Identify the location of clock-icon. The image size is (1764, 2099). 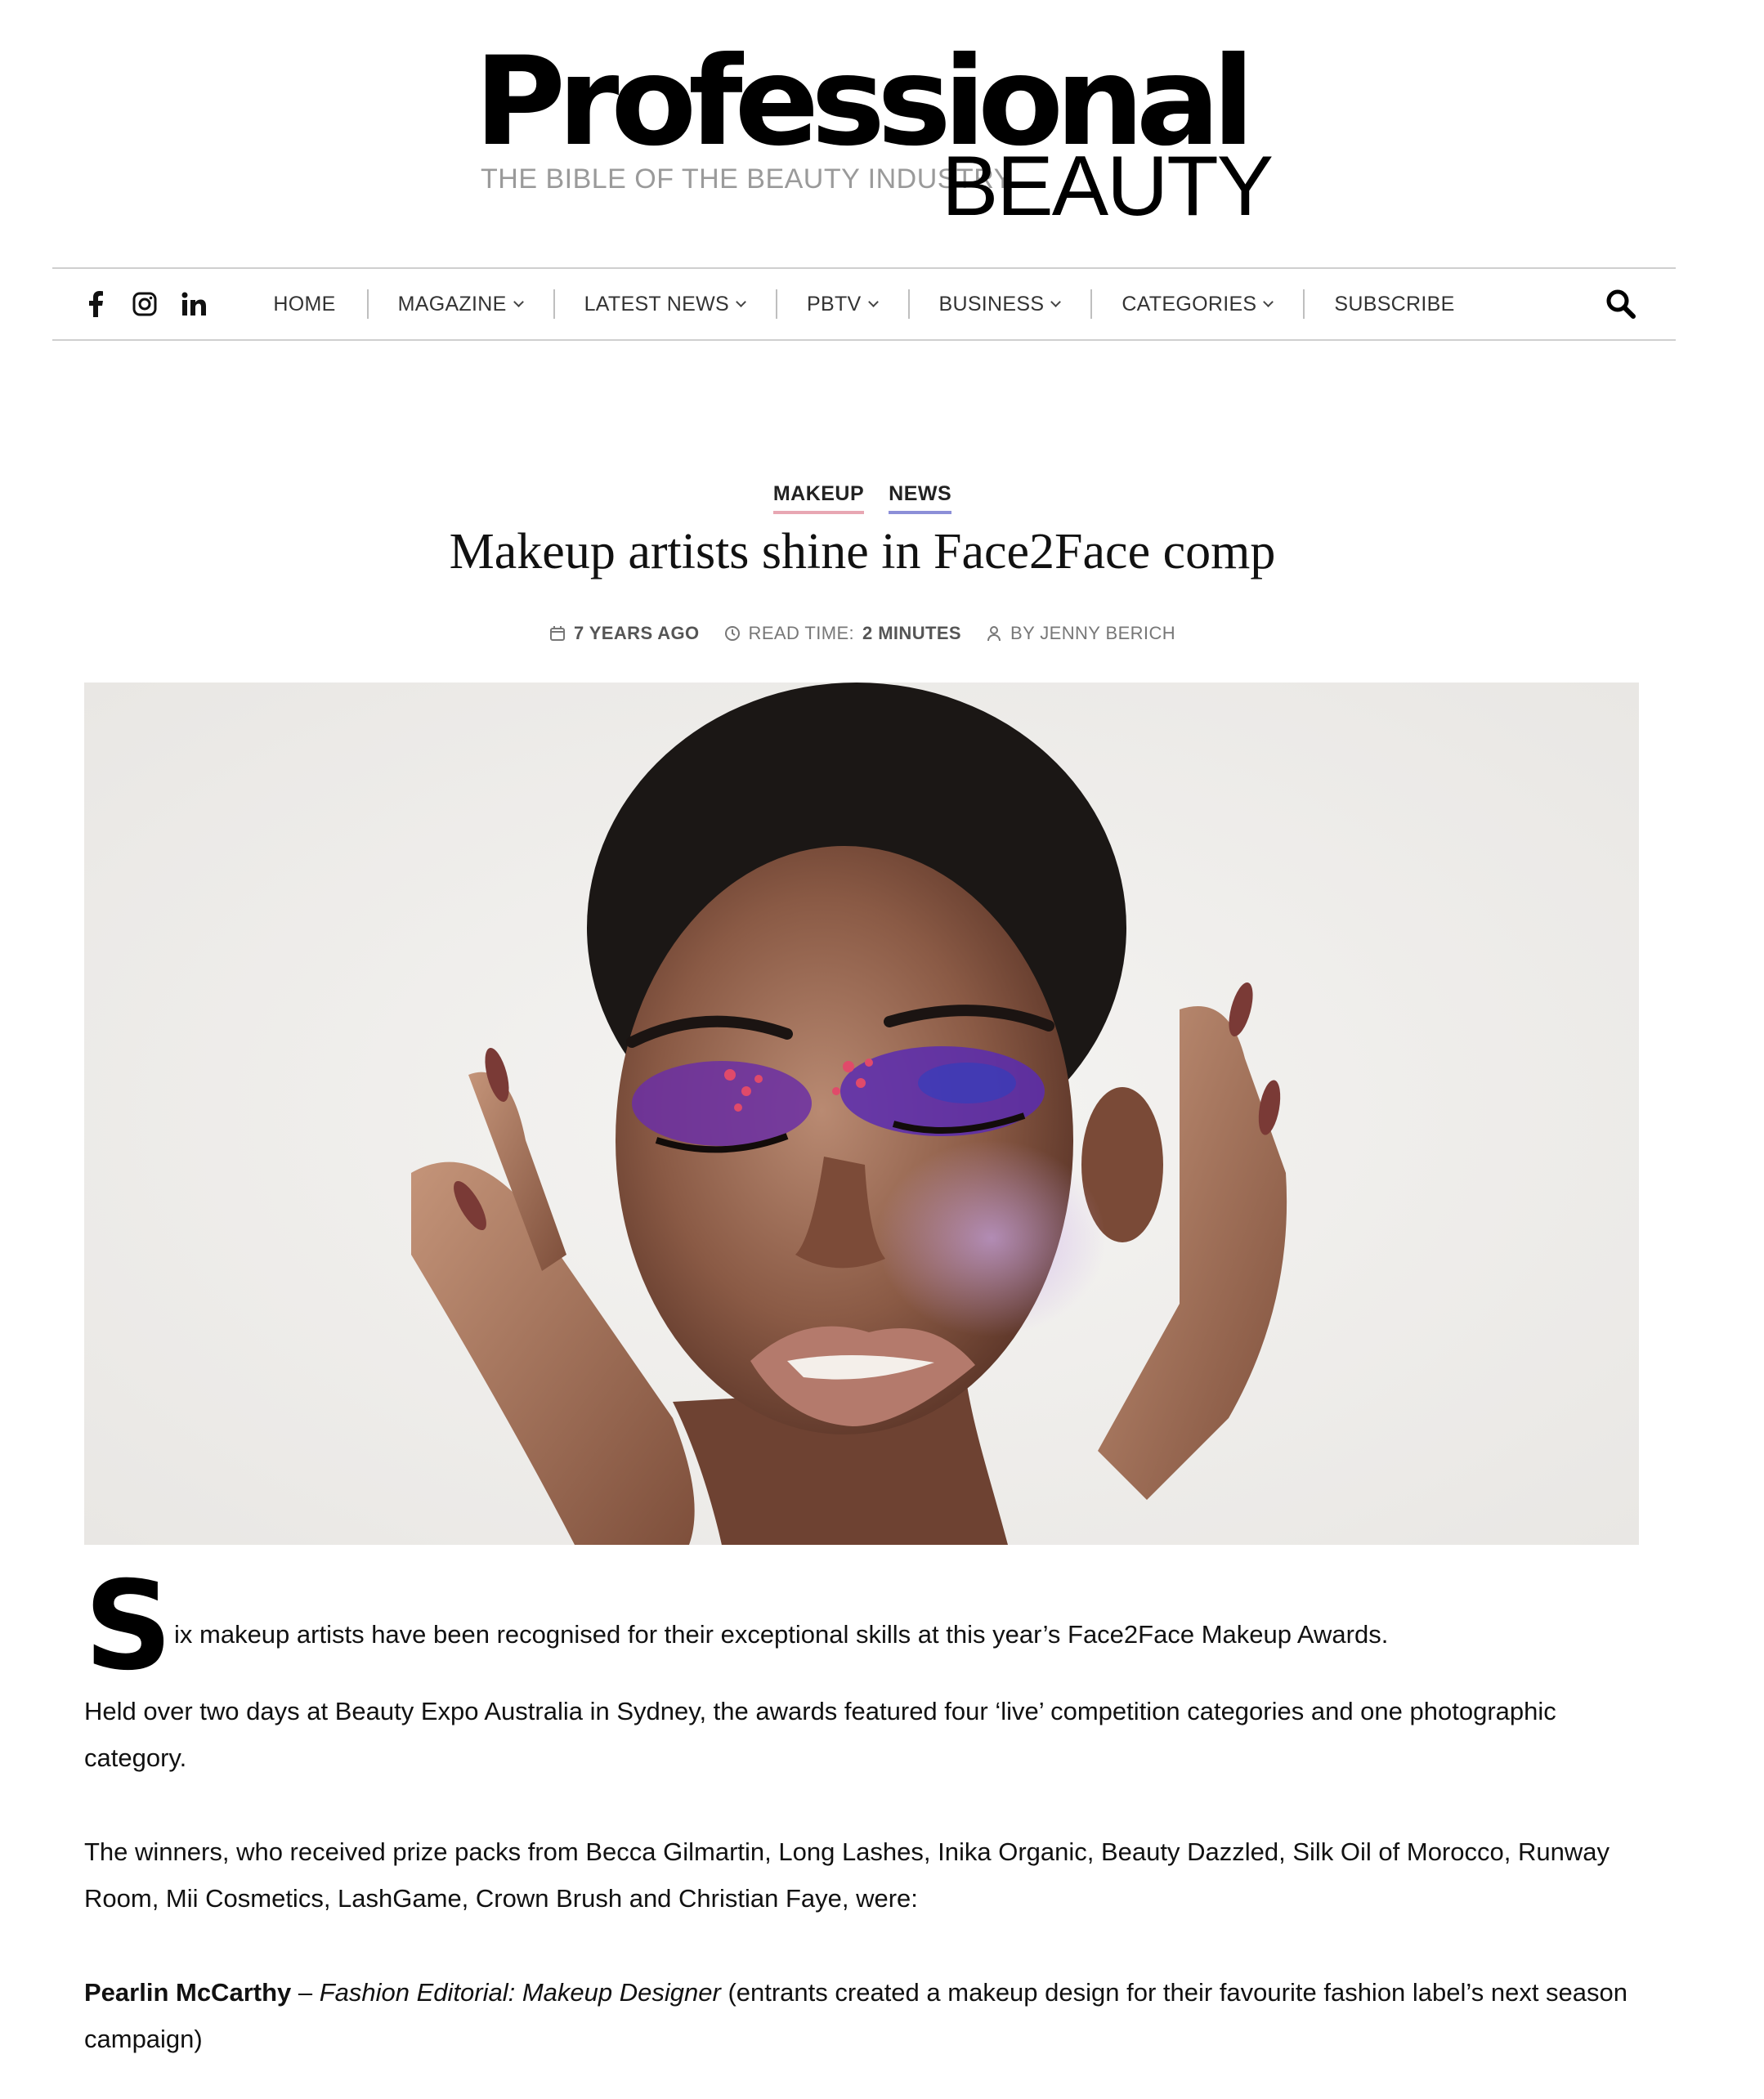
(732, 633).